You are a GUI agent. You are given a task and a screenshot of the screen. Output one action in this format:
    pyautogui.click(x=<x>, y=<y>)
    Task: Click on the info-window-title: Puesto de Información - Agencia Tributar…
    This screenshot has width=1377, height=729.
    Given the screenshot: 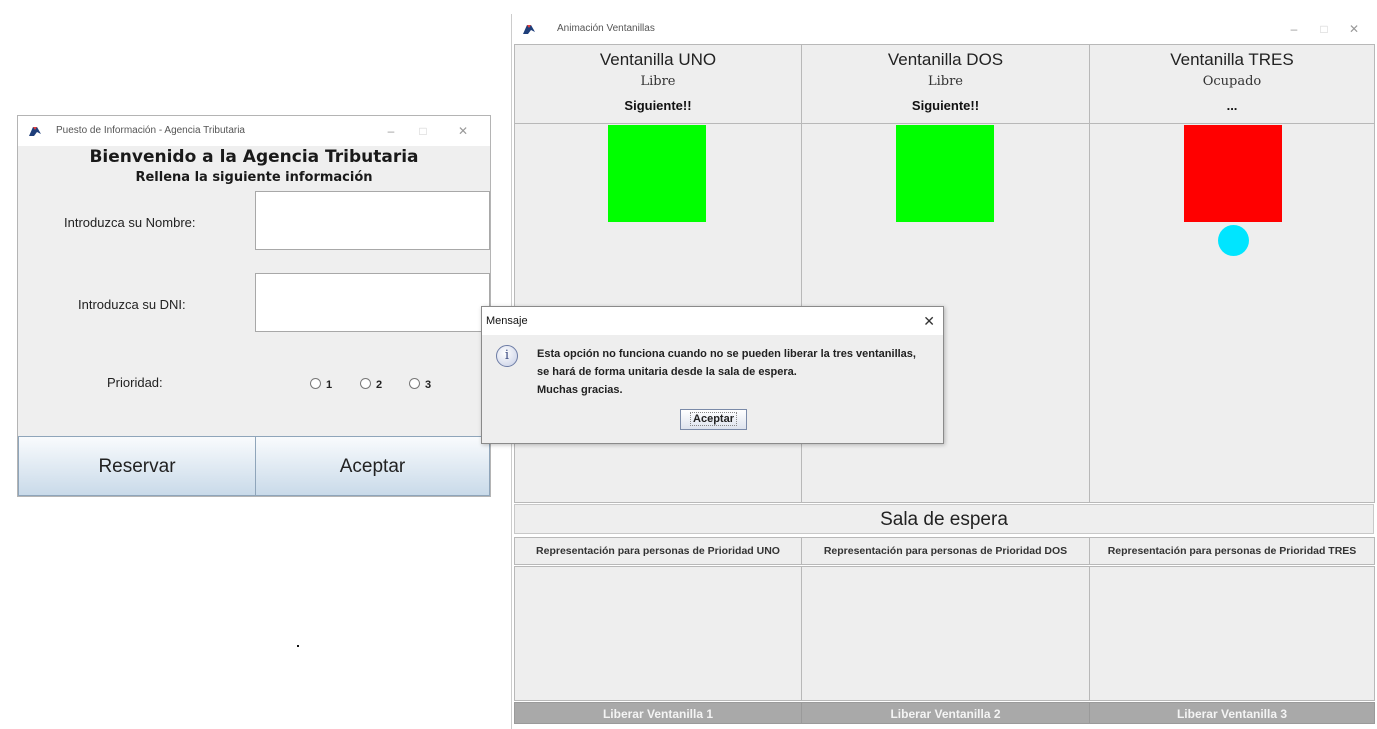 What is the action you would take?
    pyautogui.click(x=150, y=130)
    